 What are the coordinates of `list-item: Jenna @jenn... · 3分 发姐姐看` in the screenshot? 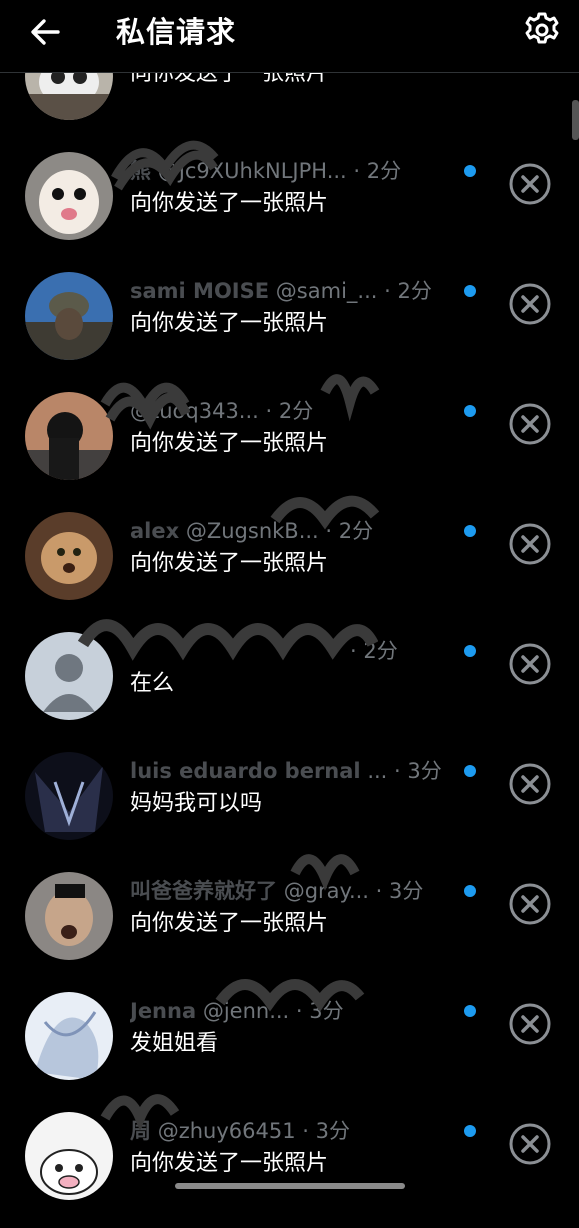 It's located at (289, 1043).